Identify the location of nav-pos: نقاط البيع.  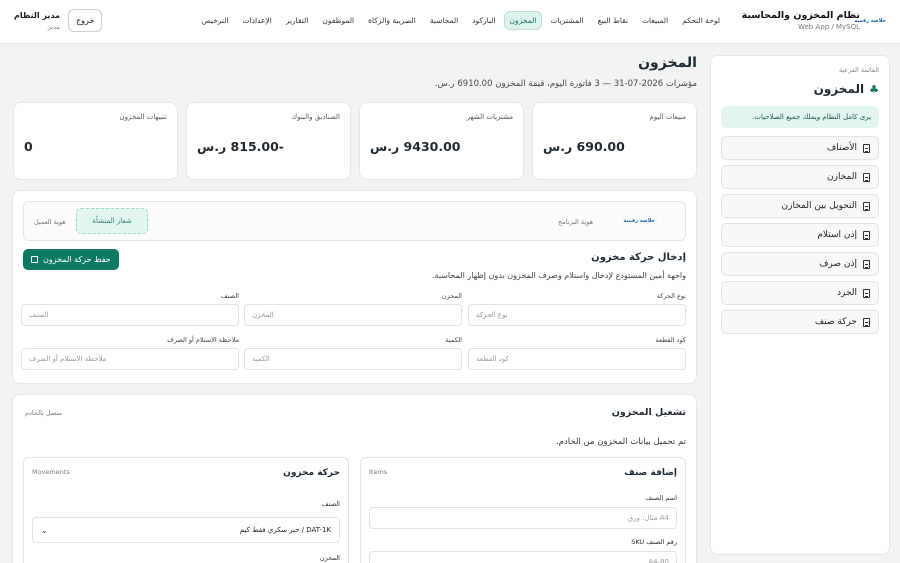
(613, 20).